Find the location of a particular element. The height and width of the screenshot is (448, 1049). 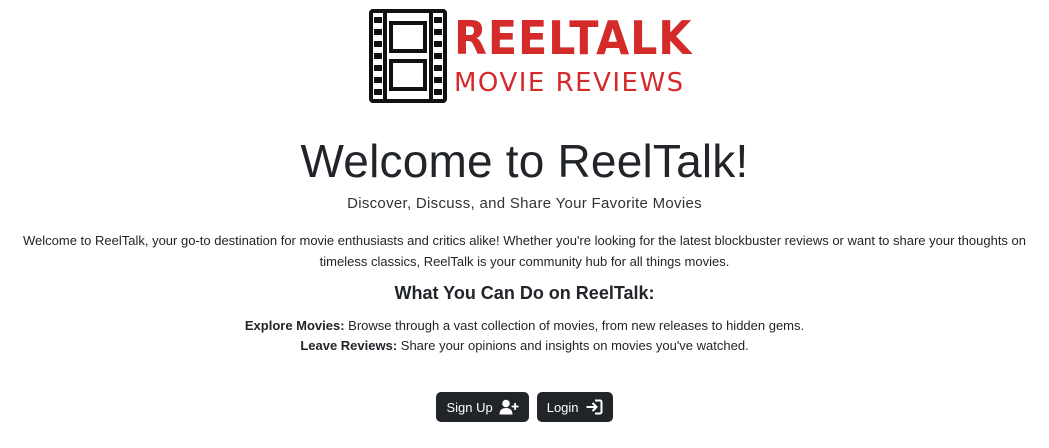

logo-title: REELTALK is located at coordinates (573, 38).